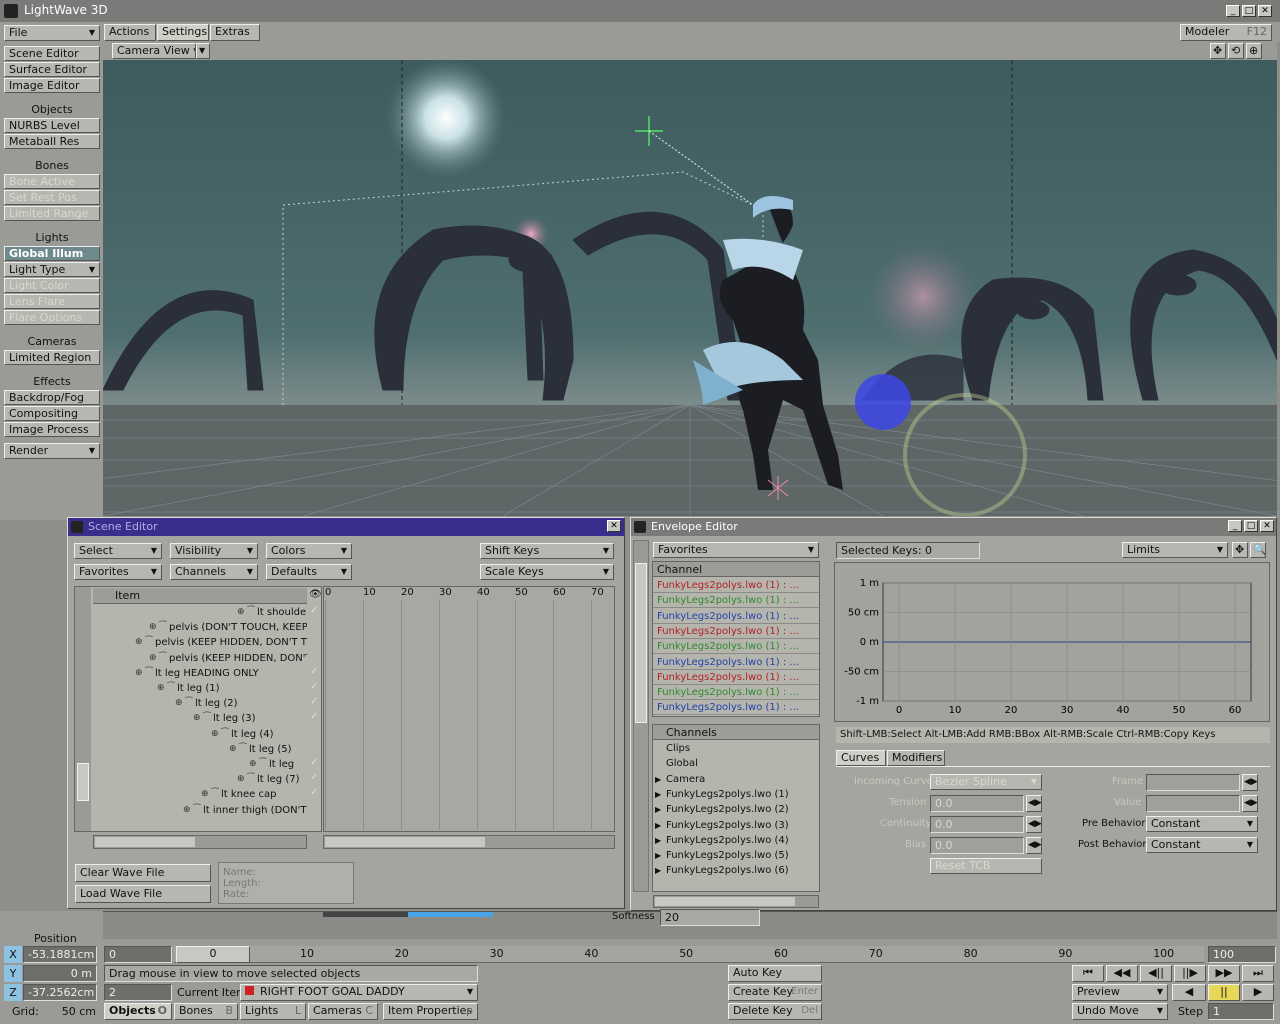 This screenshot has width=1280, height=1024. Describe the element at coordinates (52, 397) in the screenshot. I see `backdrop-fog-button: Backdrop/Fog` at that location.